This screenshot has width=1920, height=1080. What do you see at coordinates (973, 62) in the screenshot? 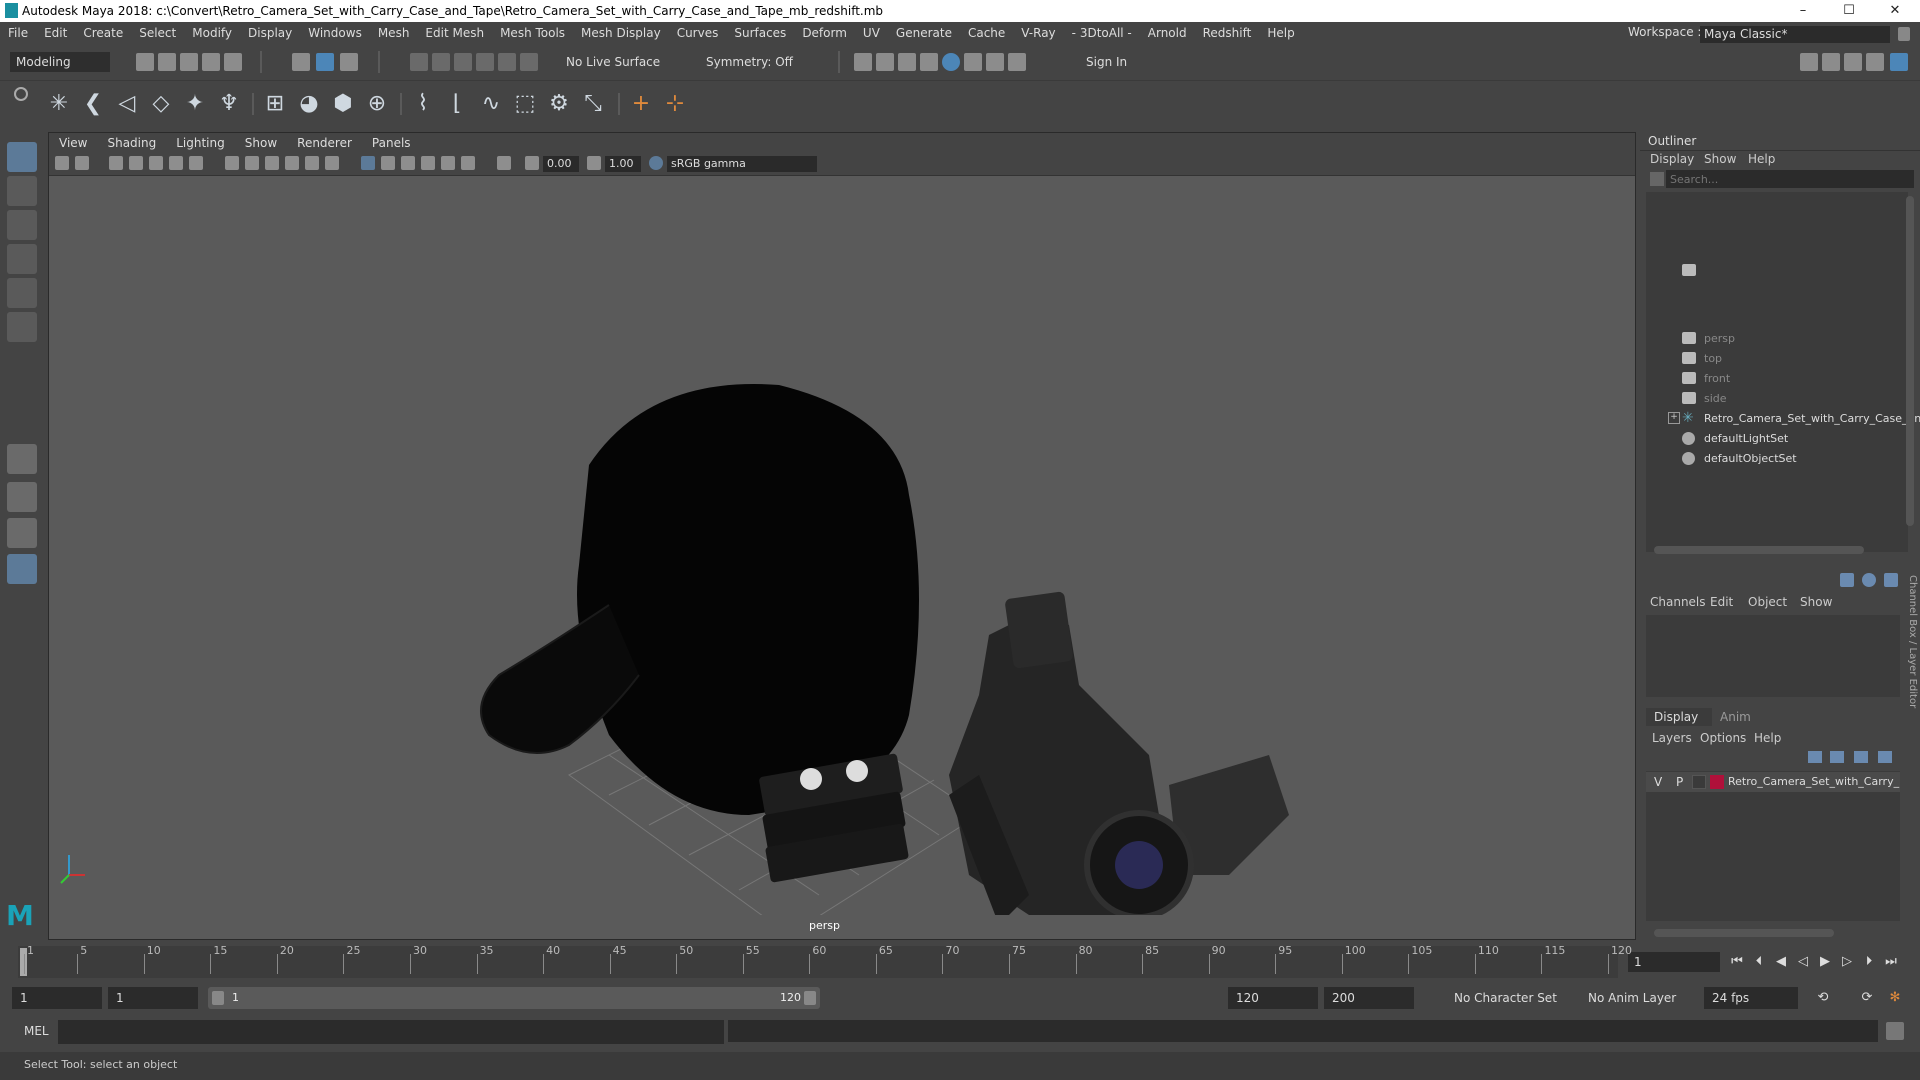
I see `render-setup-icon` at bounding box center [973, 62].